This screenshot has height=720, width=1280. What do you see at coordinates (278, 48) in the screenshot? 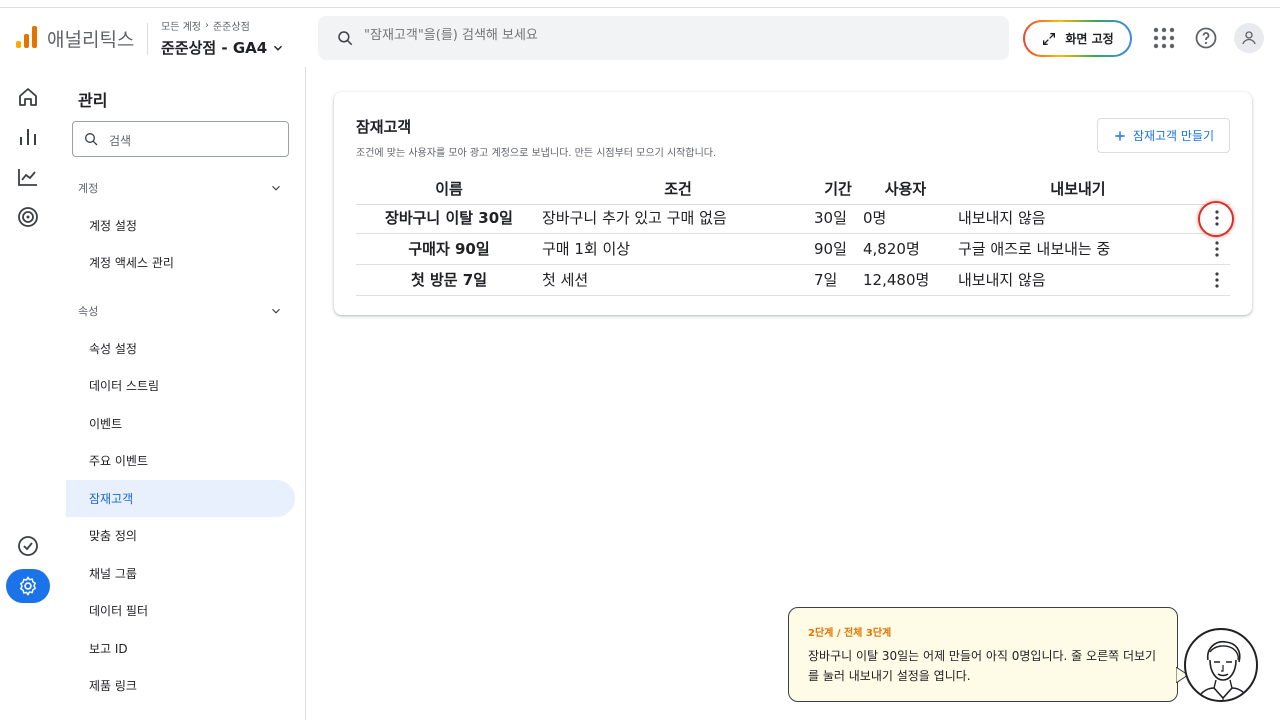
I see `chevron-down-icon` at bounding box center [278, 48].